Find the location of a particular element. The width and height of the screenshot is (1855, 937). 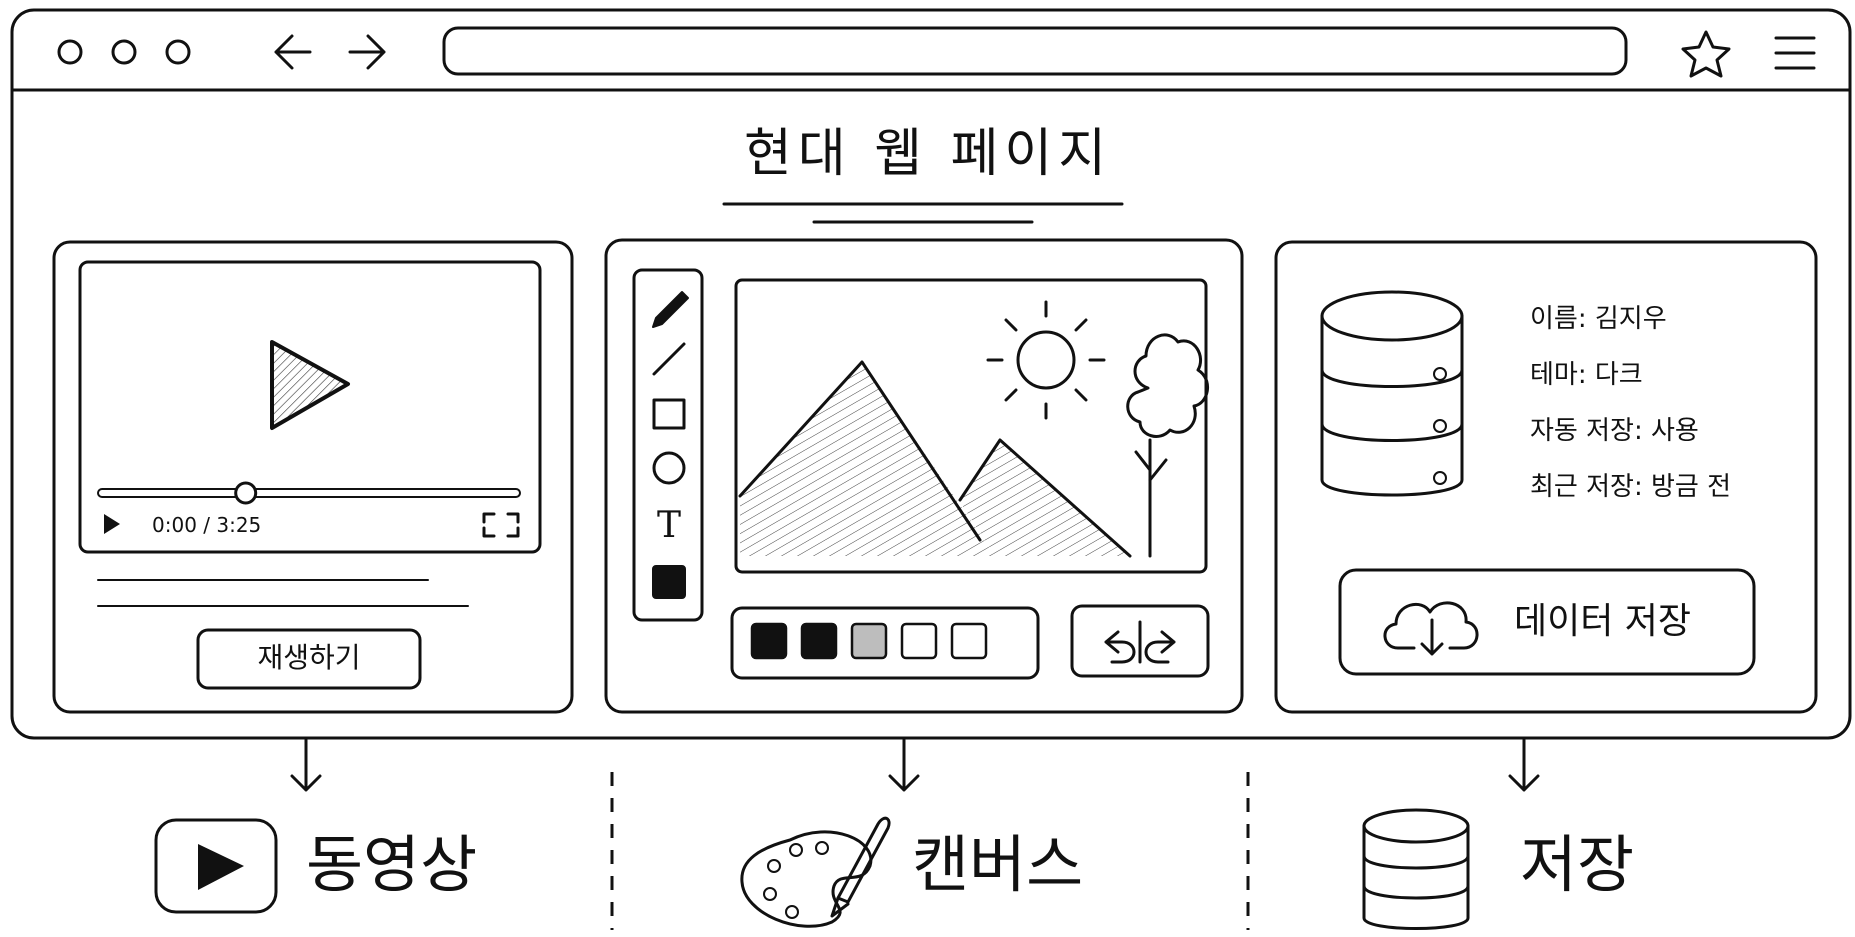

video-play-icon is located at coordinates (216, 866).